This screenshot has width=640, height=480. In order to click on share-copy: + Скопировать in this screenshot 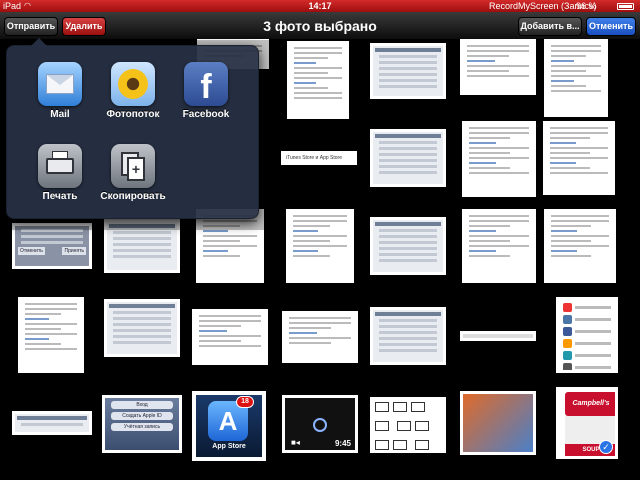, I will do `click(133, 173)`.